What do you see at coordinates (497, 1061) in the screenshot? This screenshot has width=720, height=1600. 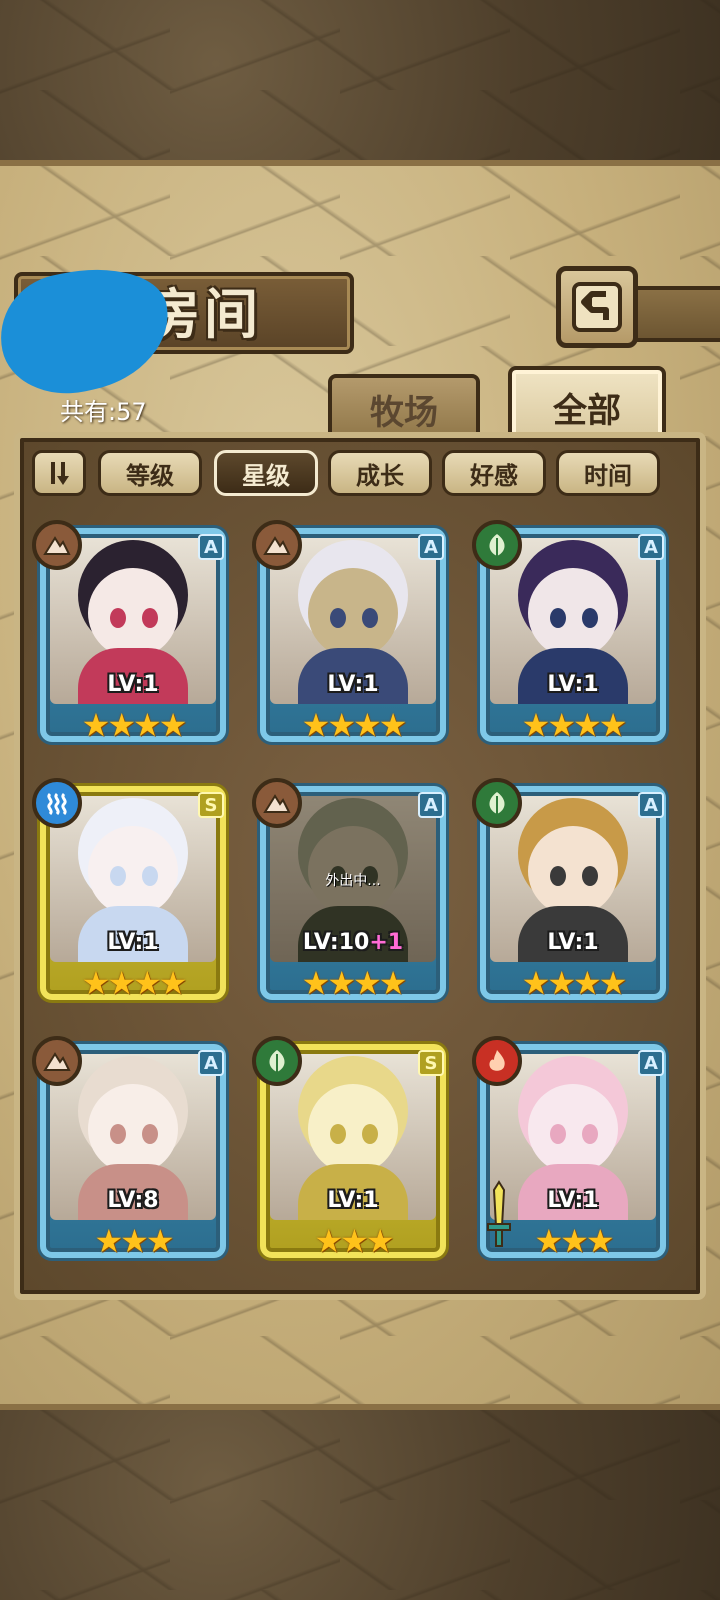 I see `flame-icon` at bounding box center [497, 1061].